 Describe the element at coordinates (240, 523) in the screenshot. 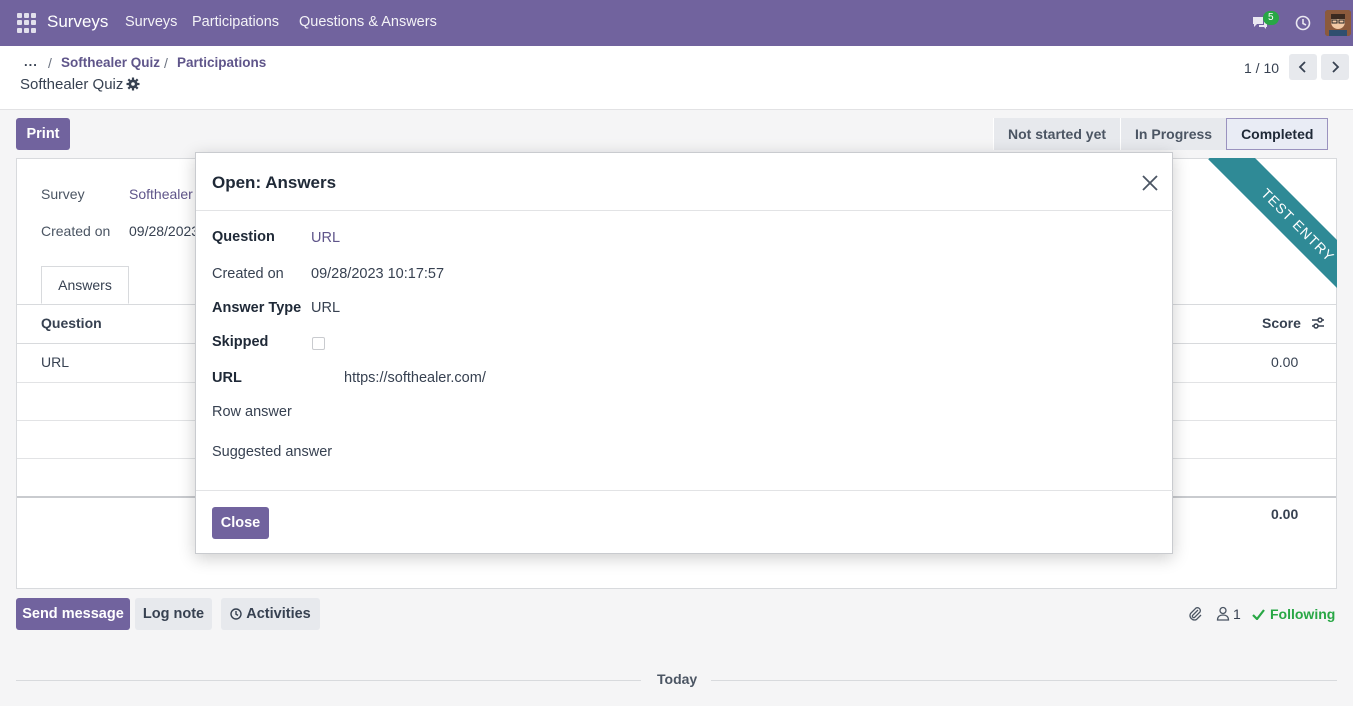

I see `close-button: Close` at that location.